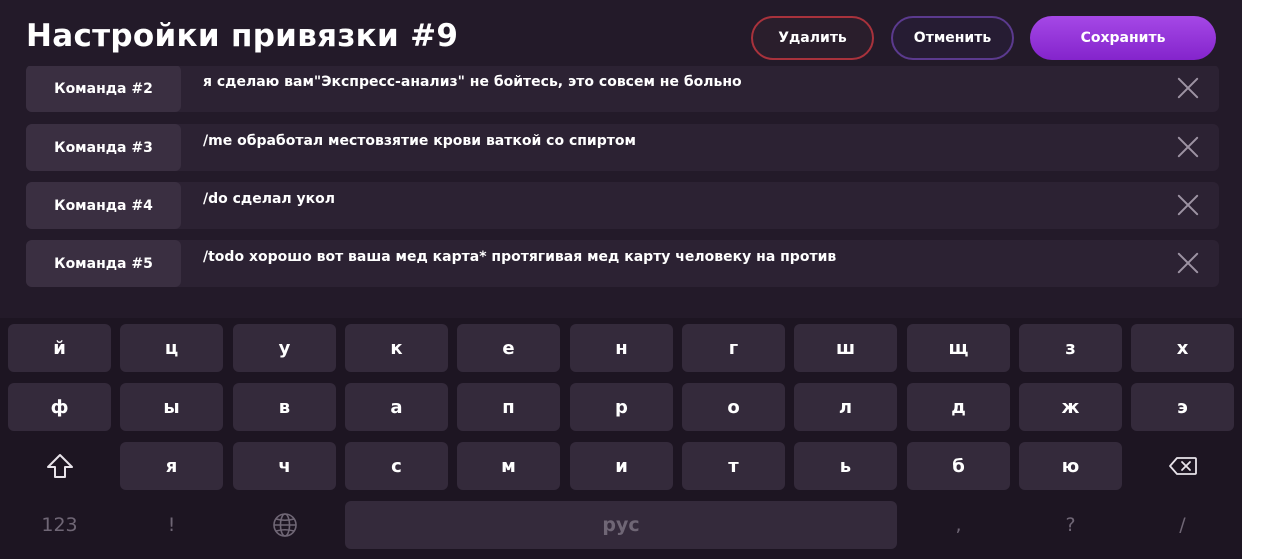  What do you see at coordinates (952, 38) in the screenshot?
I see `cancel-button: Отменить` at bounding box center [952, 38].